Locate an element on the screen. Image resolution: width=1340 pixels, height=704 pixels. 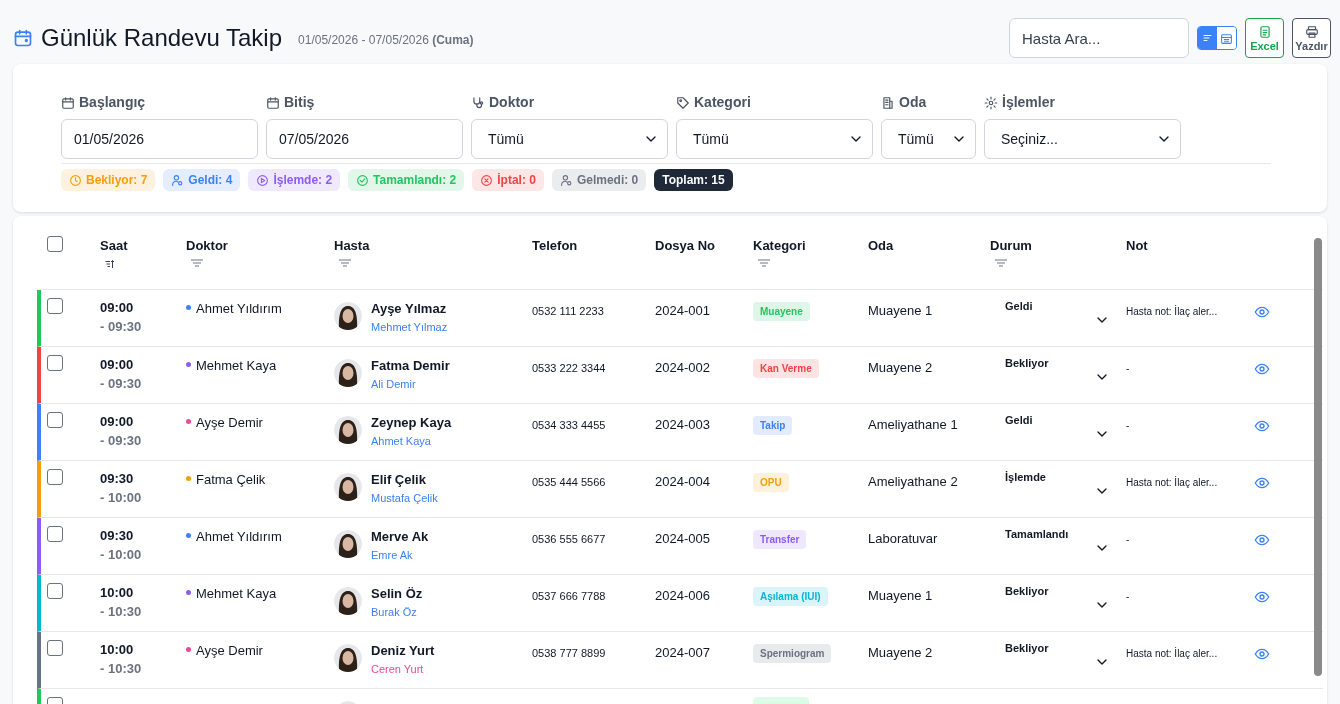
calendar-view-button is located at coordinates (1226, 38).